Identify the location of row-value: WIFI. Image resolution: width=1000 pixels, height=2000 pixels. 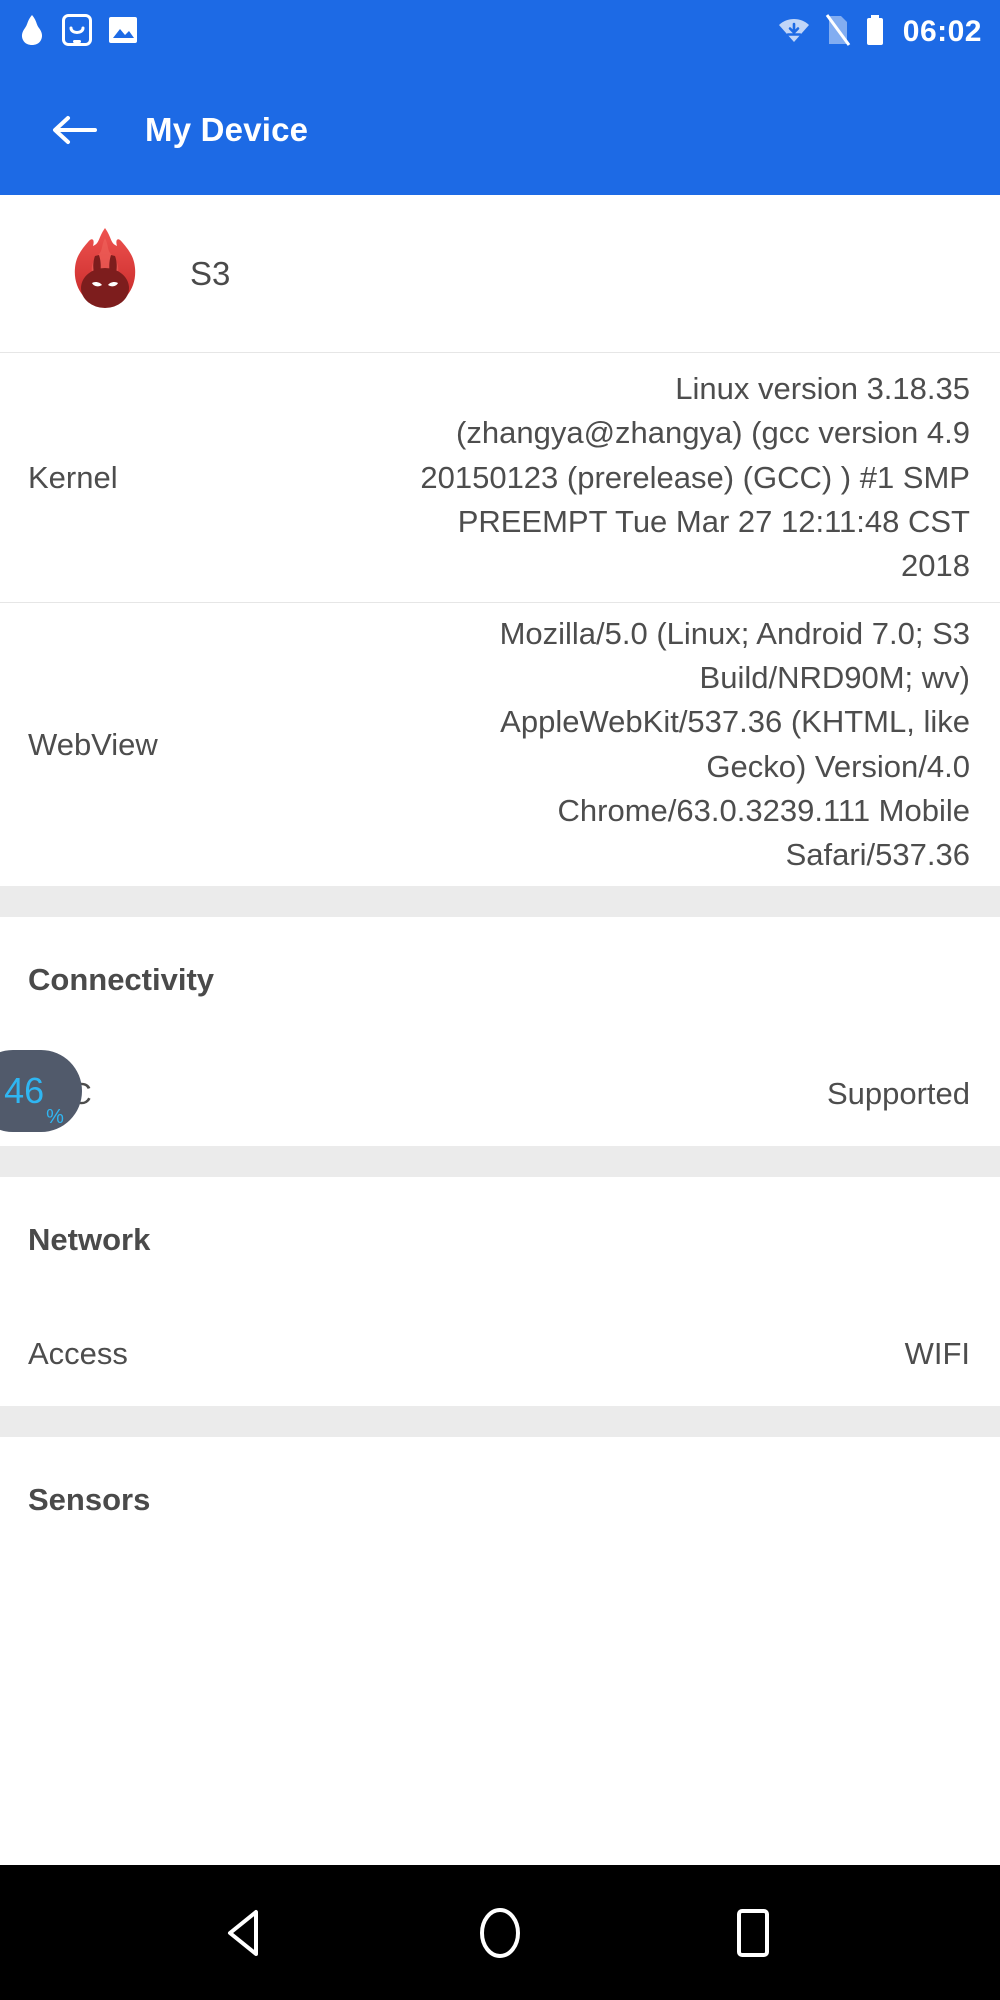
(937, 1353).